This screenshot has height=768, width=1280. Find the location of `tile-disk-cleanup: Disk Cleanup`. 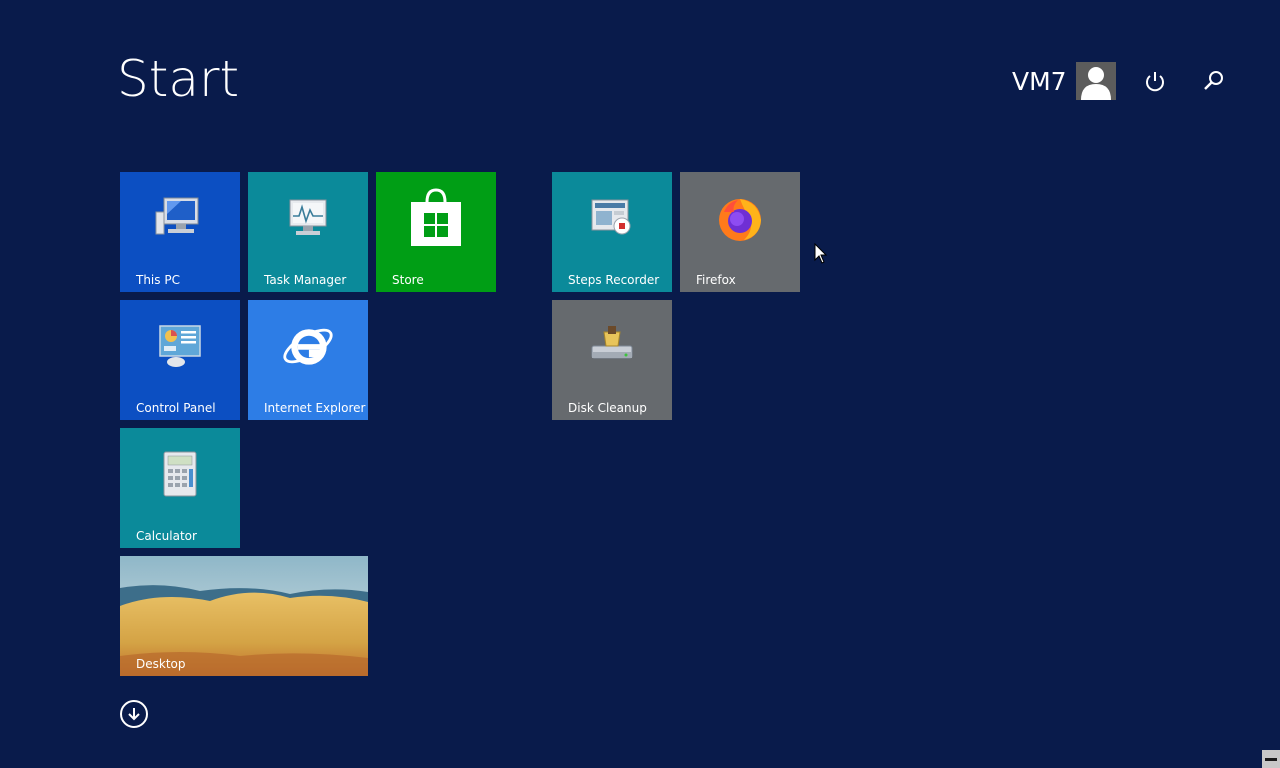

tile-disk-cleanup: Disk Cleanup is located at coordinates (612, 360).